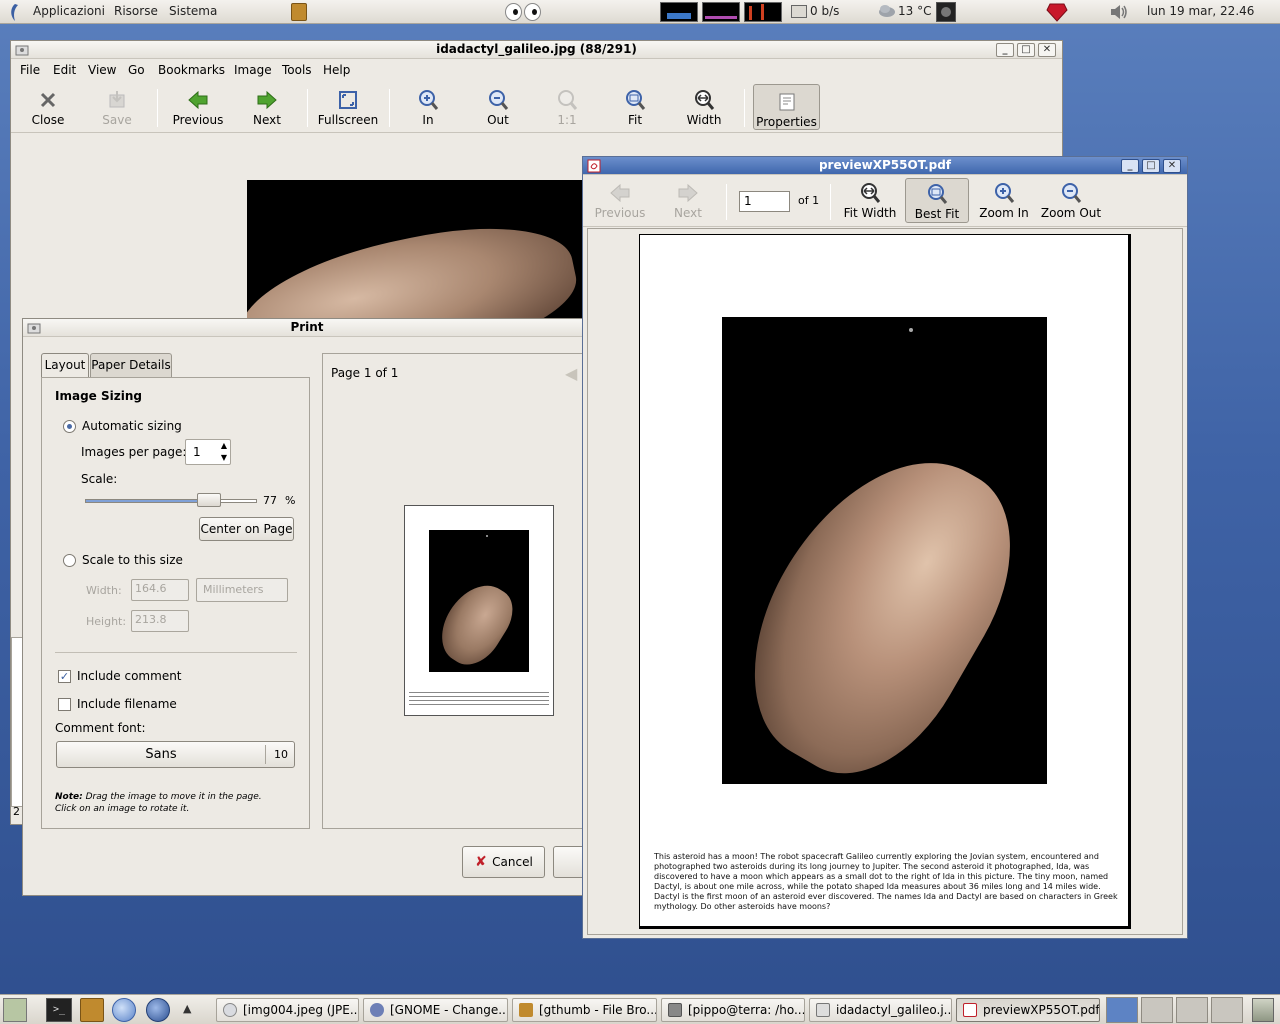  What do you see at coordinates (336, 70) in the screenshot?
I see `menu-help: Help` at bounding box center [336, 70].